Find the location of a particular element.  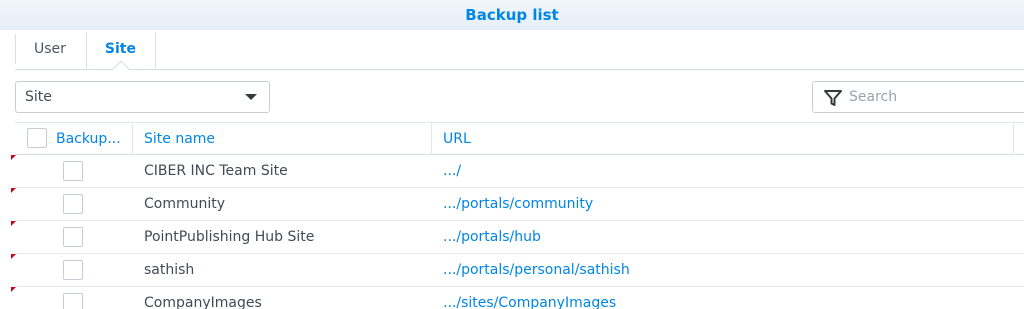

site-name-cell: CompanyImages is located at coordinates (203, 302).